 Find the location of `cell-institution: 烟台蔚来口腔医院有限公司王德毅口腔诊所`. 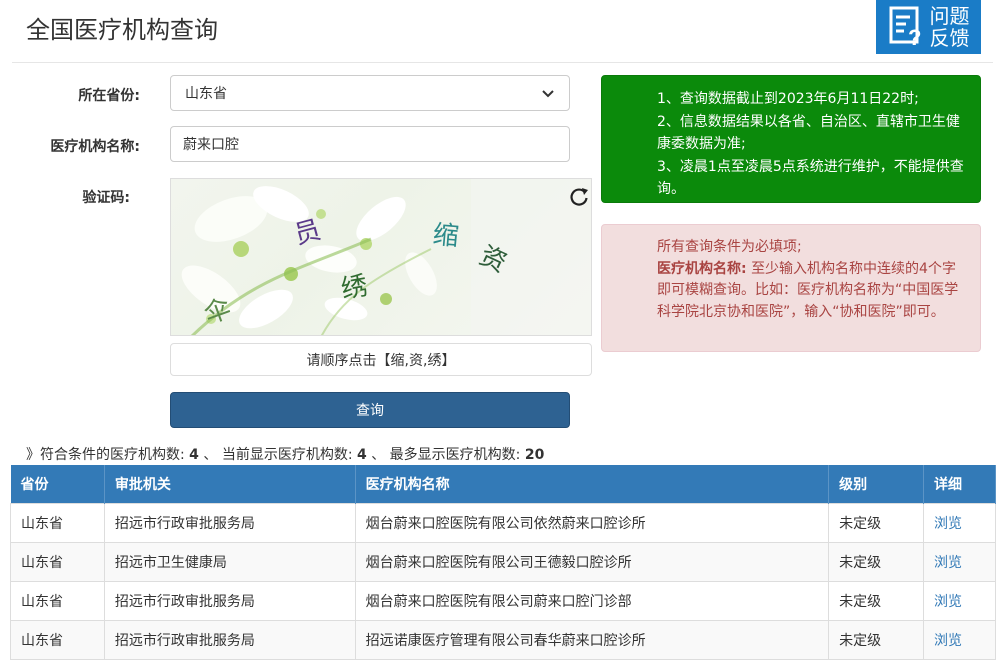

cell-institution: 烟台蔚来口腔医院有限公司王德毅口腔诊所 is located at coordinates (592, 561).